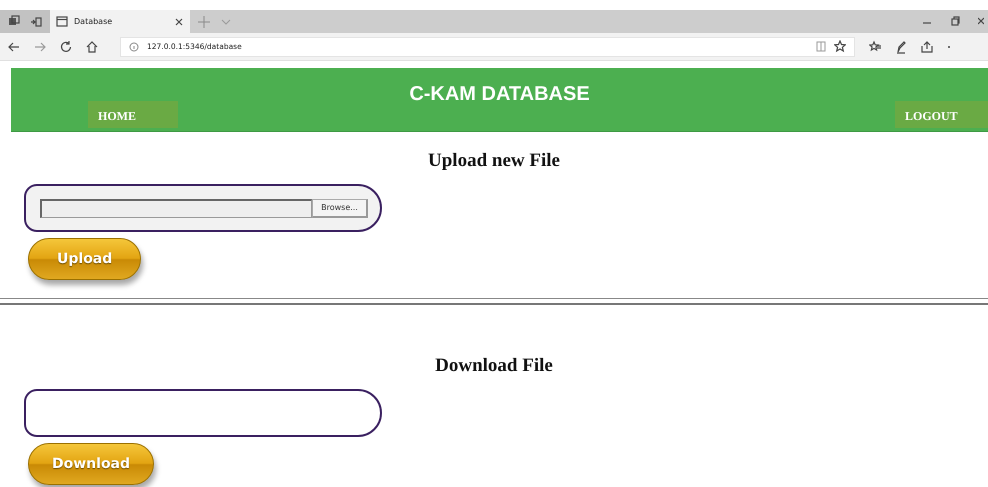 The width and height of the screenshot is (988, 487). What do you see at coordinates (203, 413) in the screenshot?
I see `download-field` at bounding box center [203, 413].